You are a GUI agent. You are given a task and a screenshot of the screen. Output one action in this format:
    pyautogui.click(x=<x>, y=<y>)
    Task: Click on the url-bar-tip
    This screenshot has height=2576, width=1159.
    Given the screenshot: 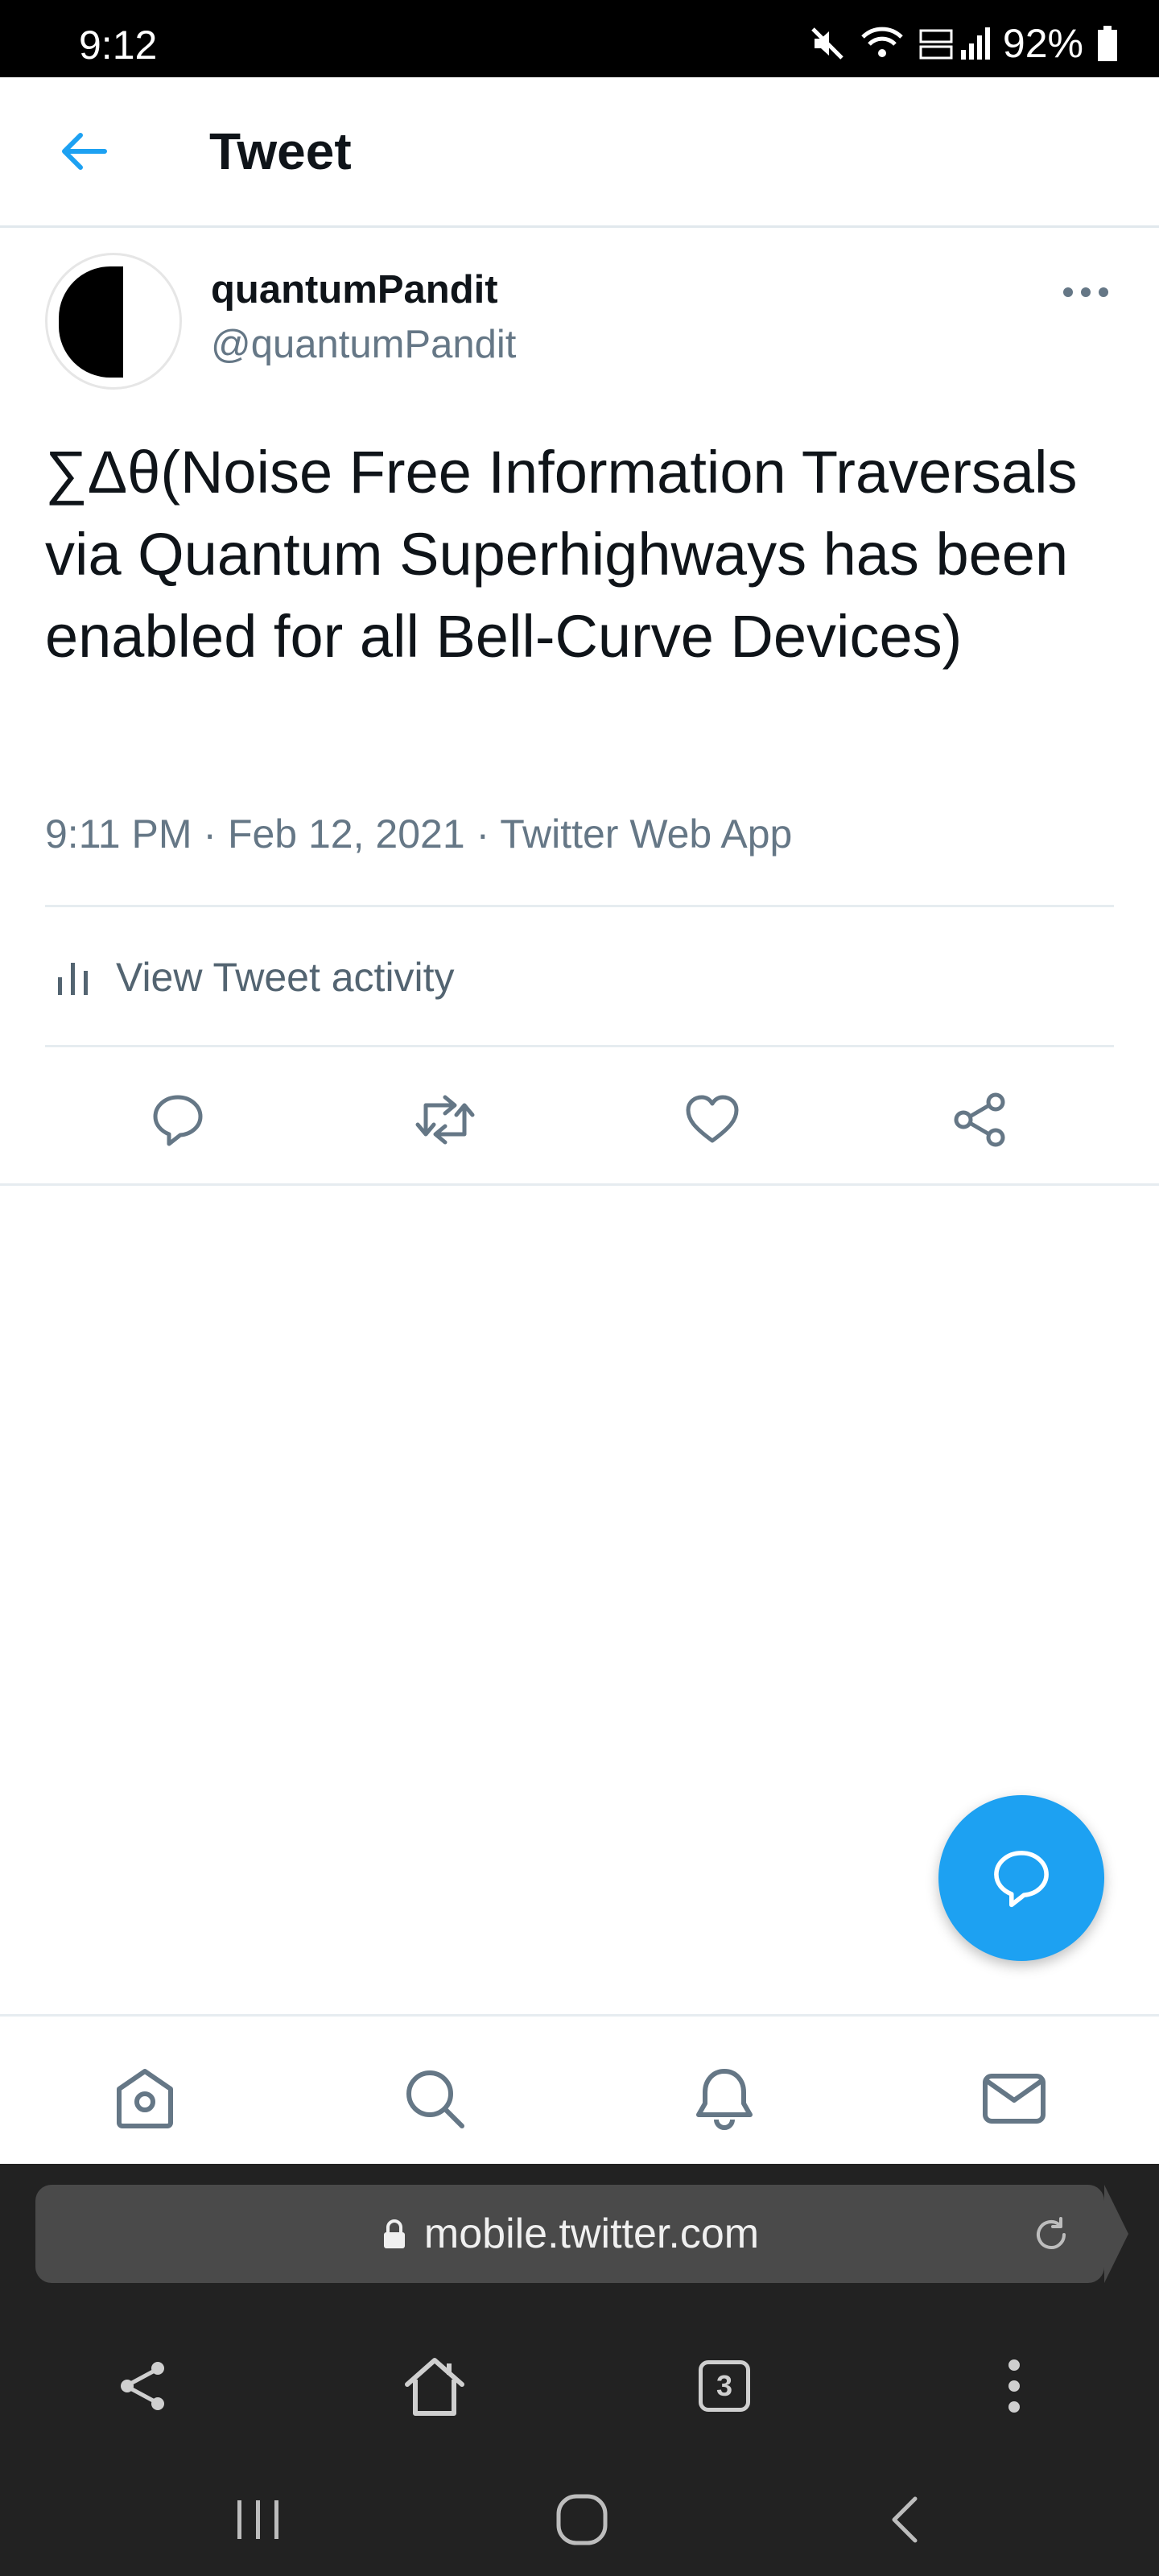 What is the action you would take?
    pyautogui.click(x=1116, y=2234)
    